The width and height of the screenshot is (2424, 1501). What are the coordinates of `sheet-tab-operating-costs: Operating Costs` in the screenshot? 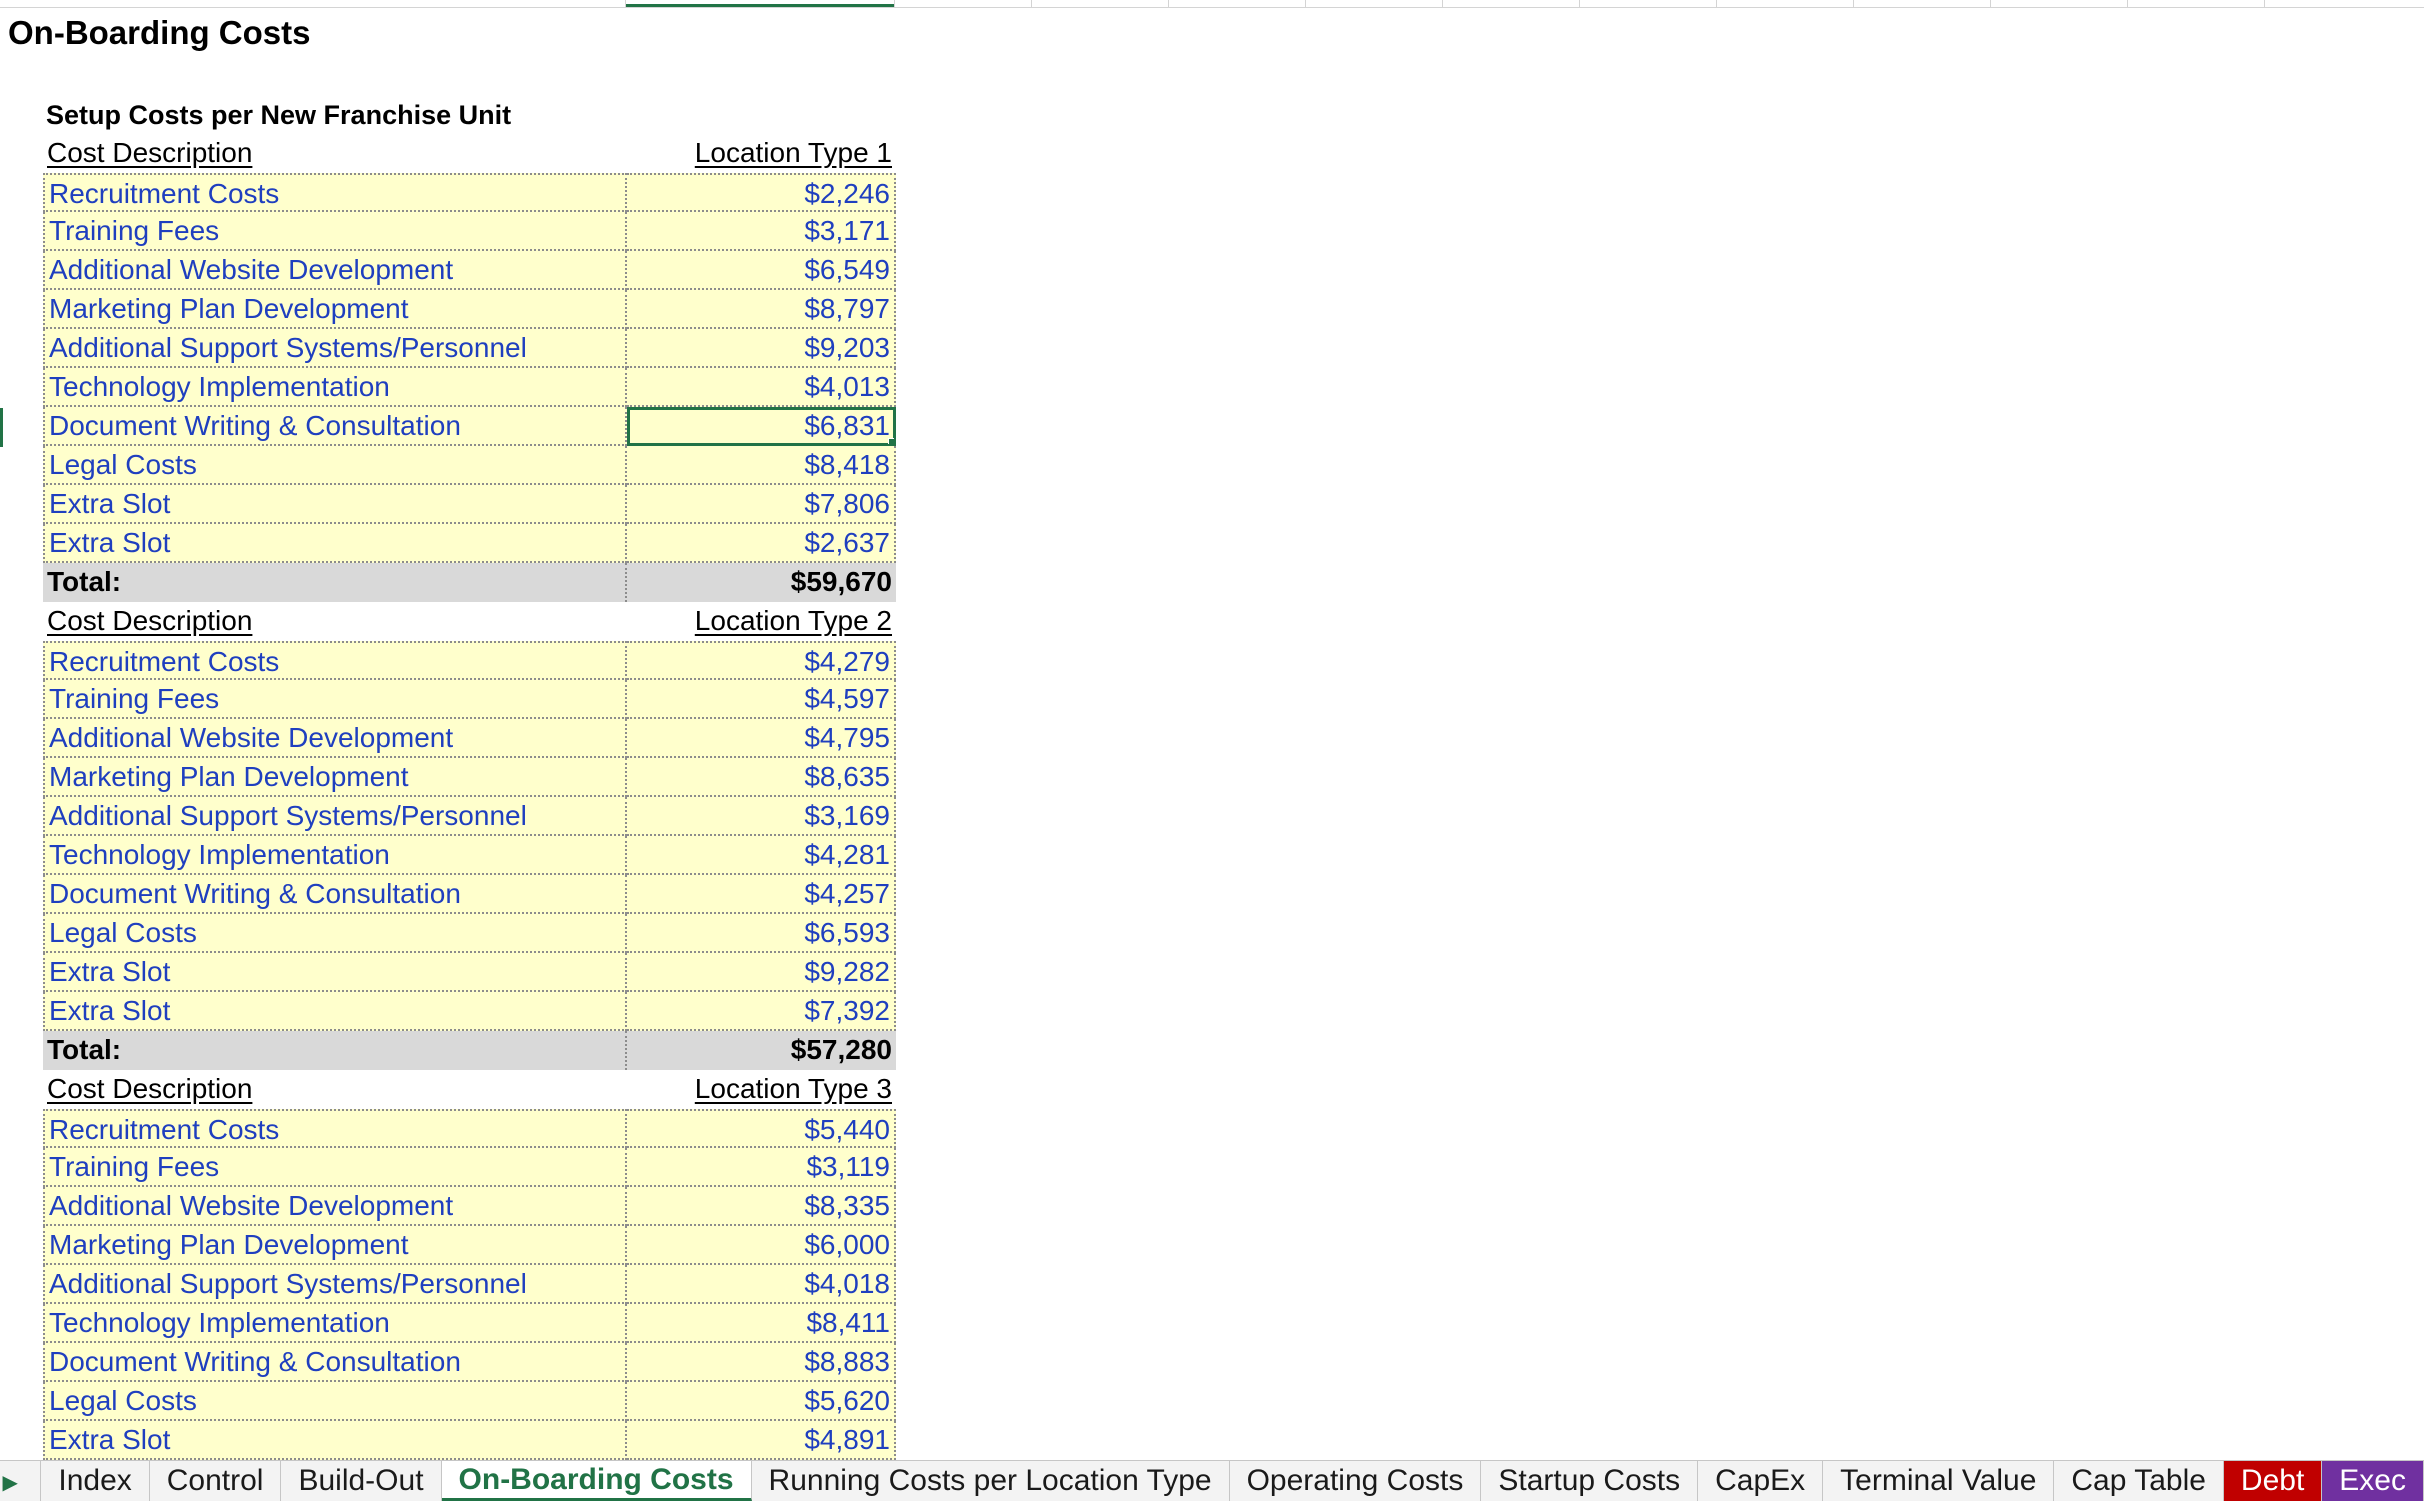 It's located at (1356, 1481).